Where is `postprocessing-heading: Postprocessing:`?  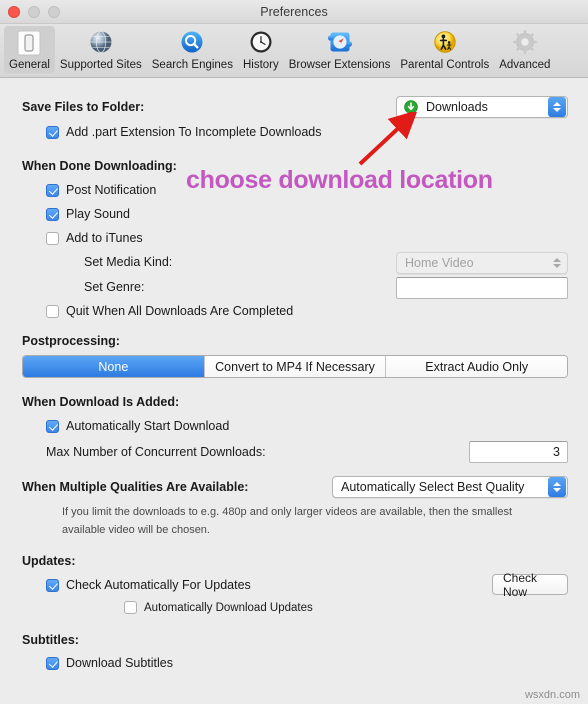 postprocessing-heading: Postprocessing: is located at coordinates (71, 341).